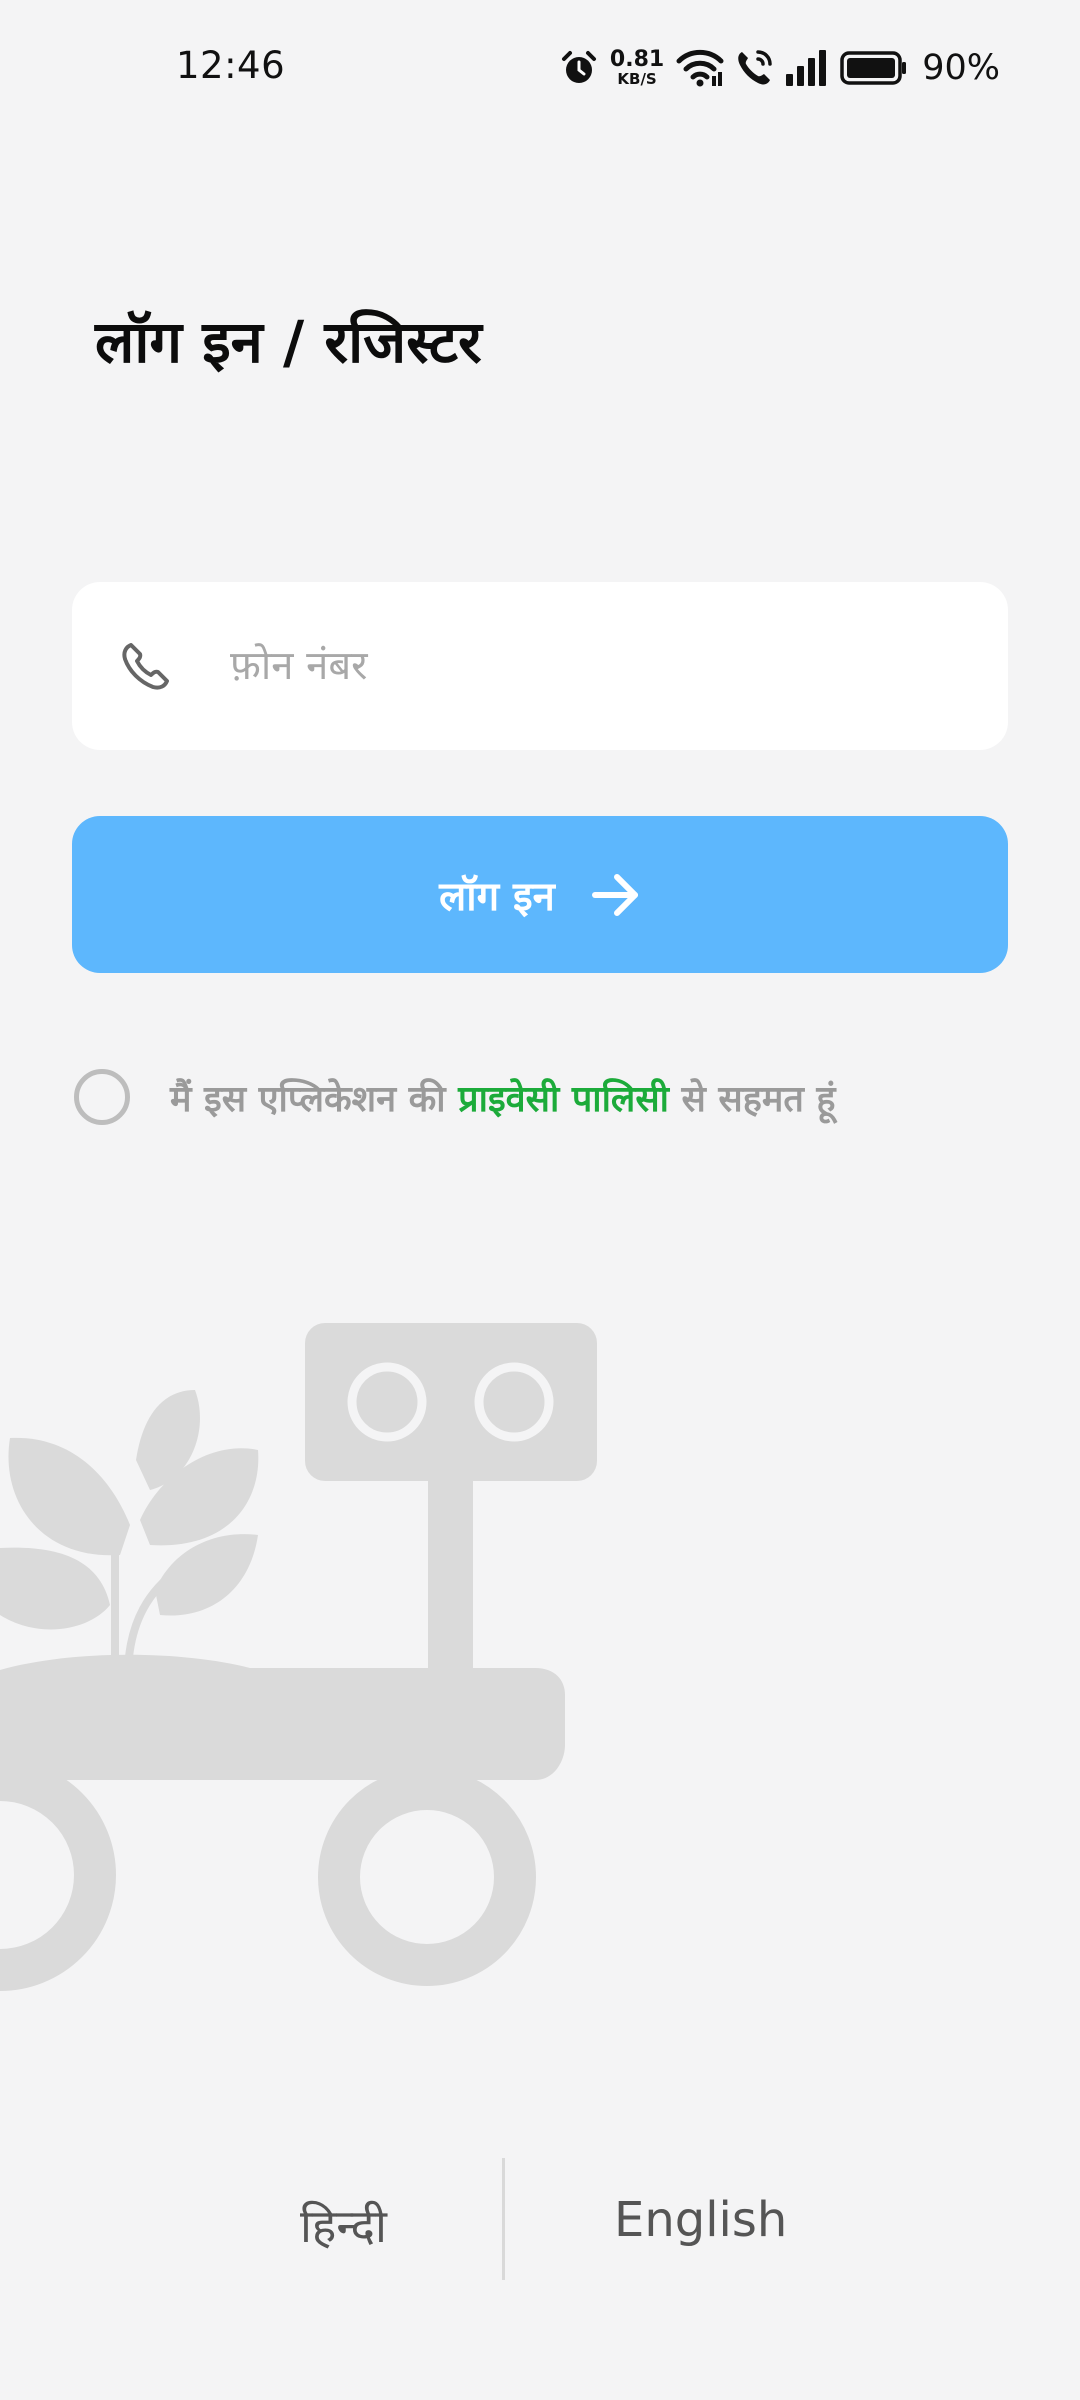 The width and height of the screenshot is (1080, 2400). I want to click on privacy-consent-checkbox, so click(102, 1097).